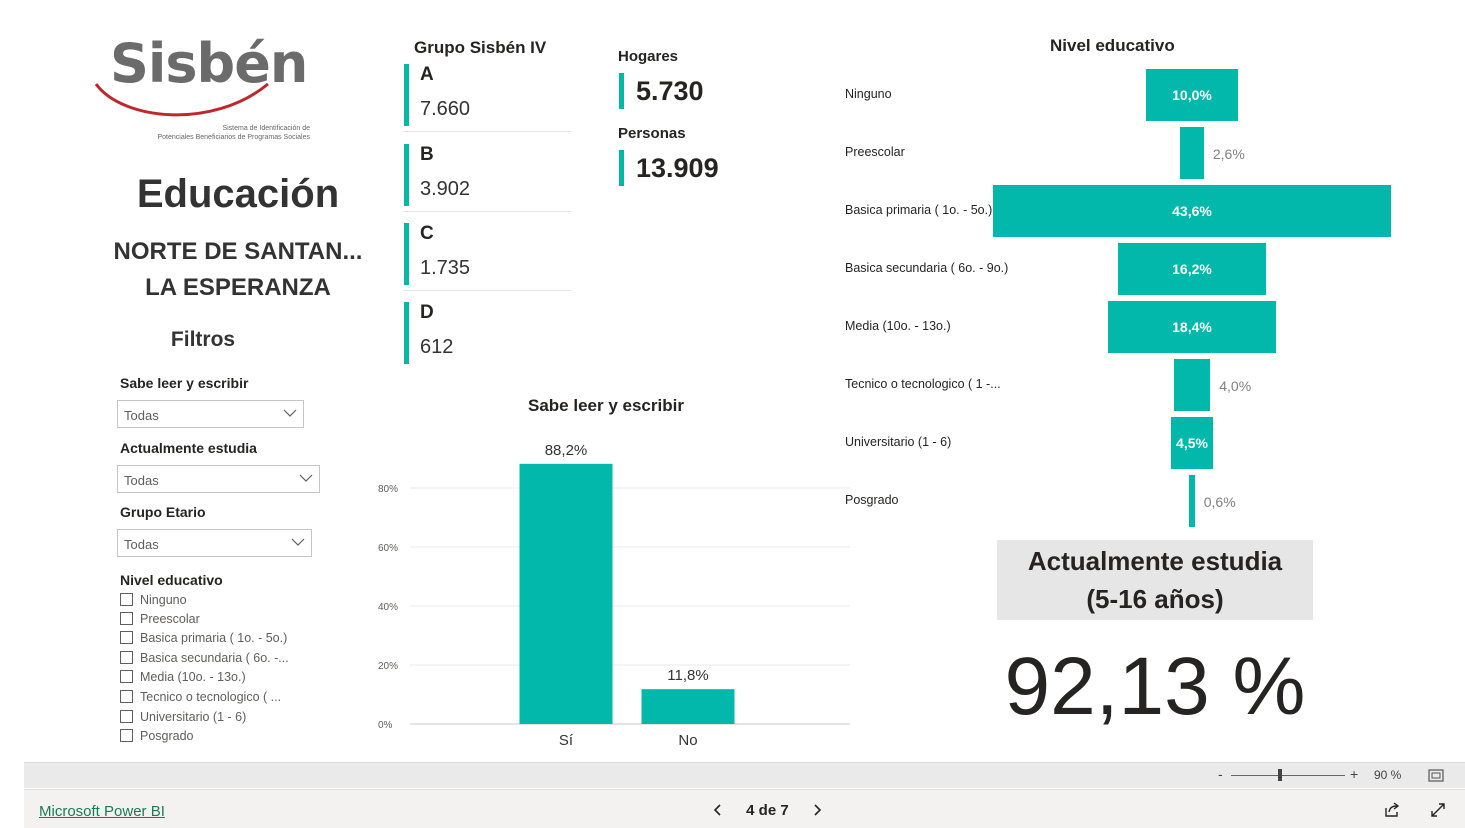 The image size is (1465, 828). Describe the element at coordinates (388, 666) in the screenshot. I see `y-tick-label: 20%` at that location.